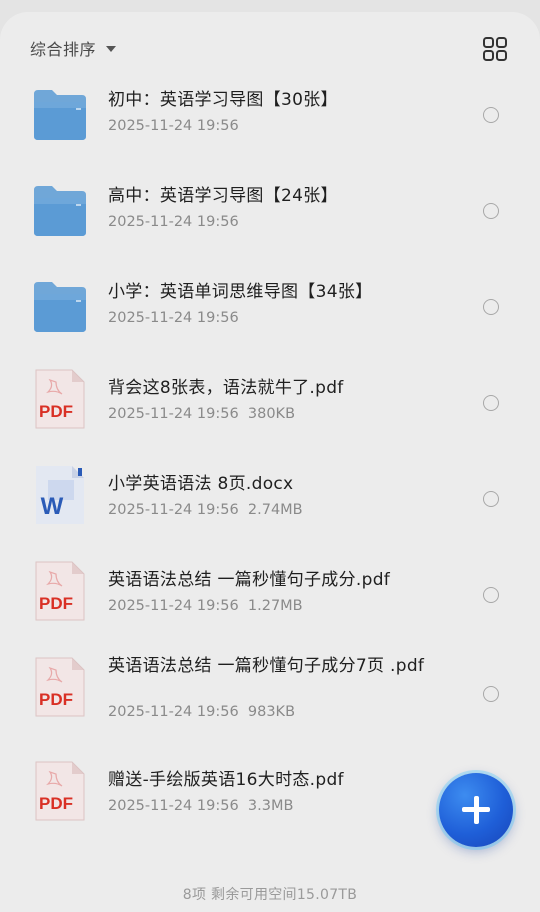 The height and width of the screenshot is (912, 540). I want to click on file-name: 赠送-手绘版英语16大时态.pdf, so click(226, 780).